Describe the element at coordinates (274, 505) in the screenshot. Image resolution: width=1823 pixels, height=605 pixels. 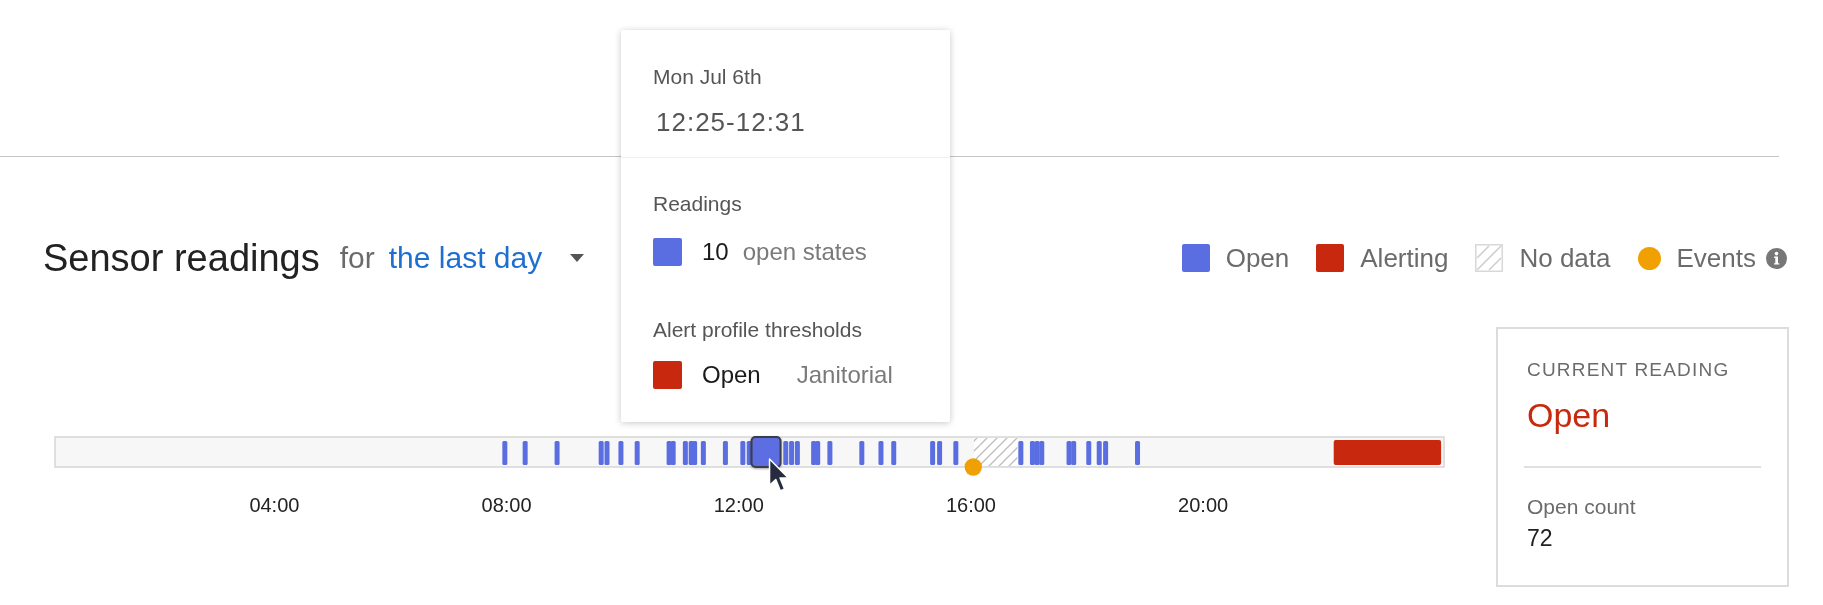
I see `axis-tick-label: 04:00` at that location.